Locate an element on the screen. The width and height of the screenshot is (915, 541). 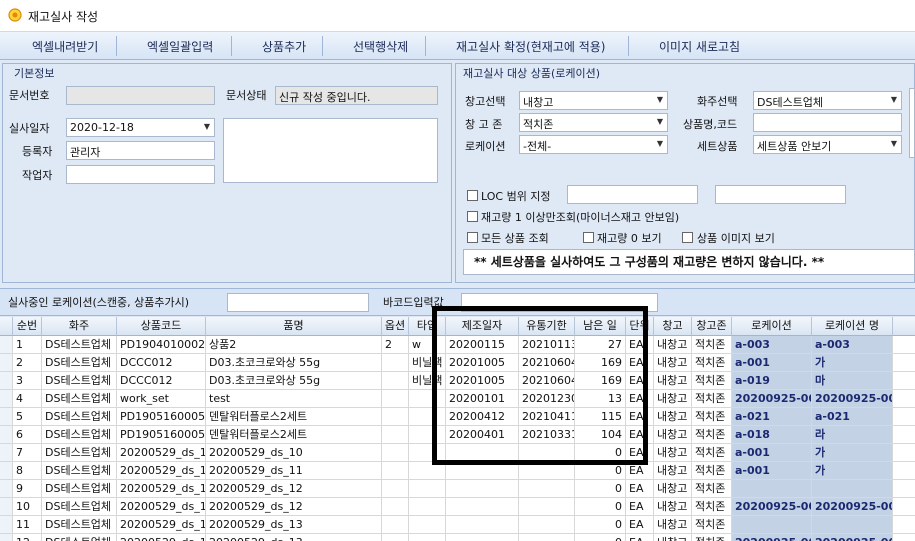
cell-seq: 12 is located at coordinates (27, 537).